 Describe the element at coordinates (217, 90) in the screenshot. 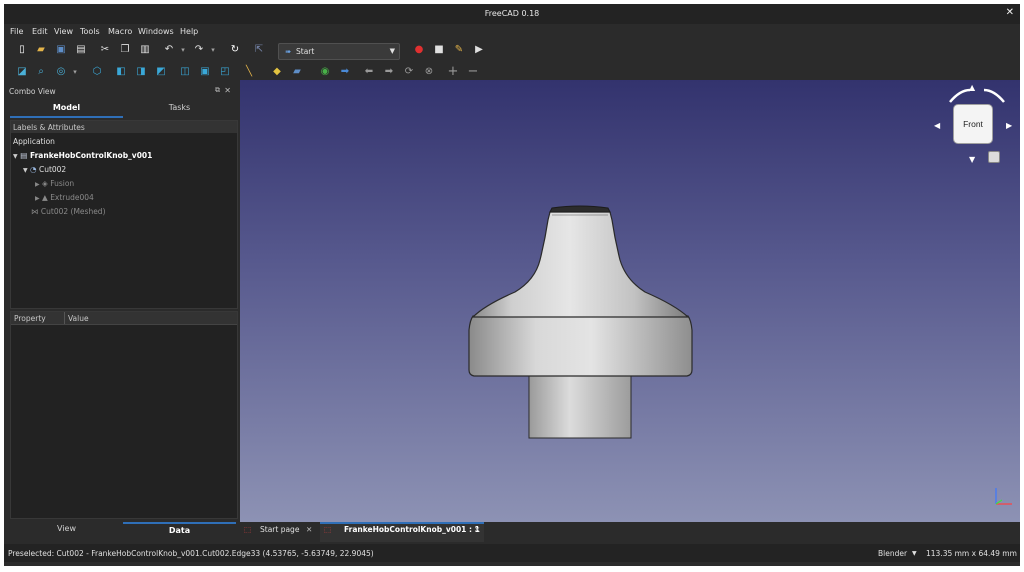

I see `float-panel-icon: ⧉` at that location.